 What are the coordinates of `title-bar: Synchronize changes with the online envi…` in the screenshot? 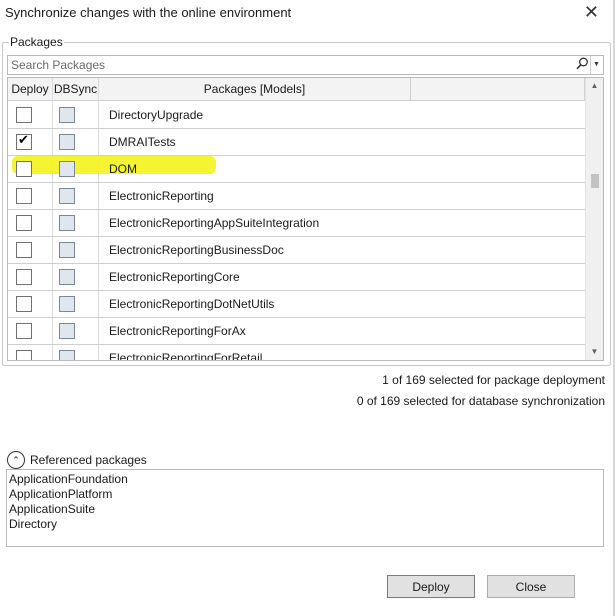 It's located at (307, 14).